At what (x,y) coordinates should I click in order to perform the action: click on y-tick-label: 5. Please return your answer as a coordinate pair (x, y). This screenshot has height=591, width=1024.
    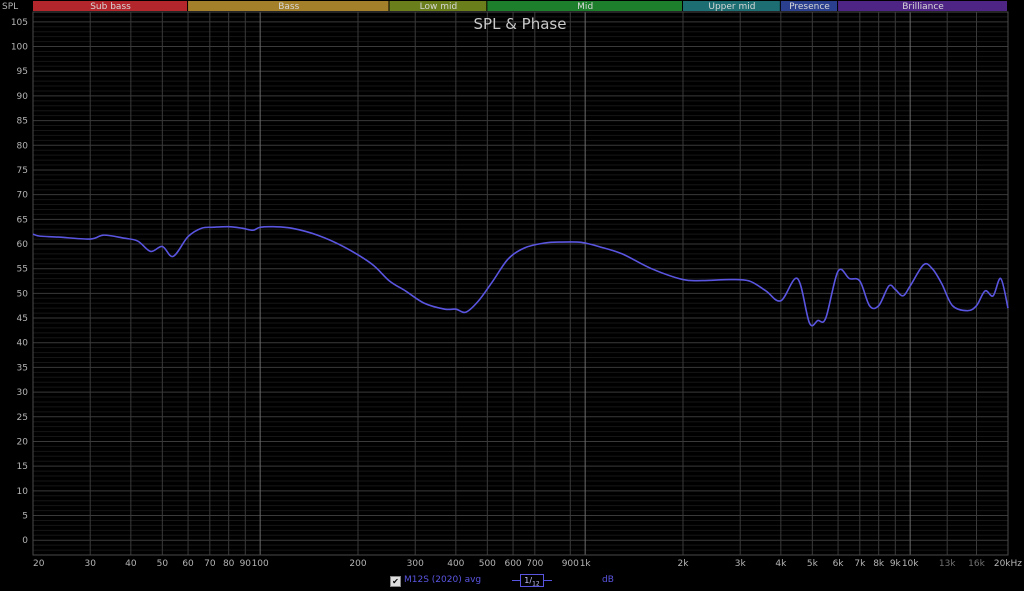
    Looking at the image, I should click on (25, 517).